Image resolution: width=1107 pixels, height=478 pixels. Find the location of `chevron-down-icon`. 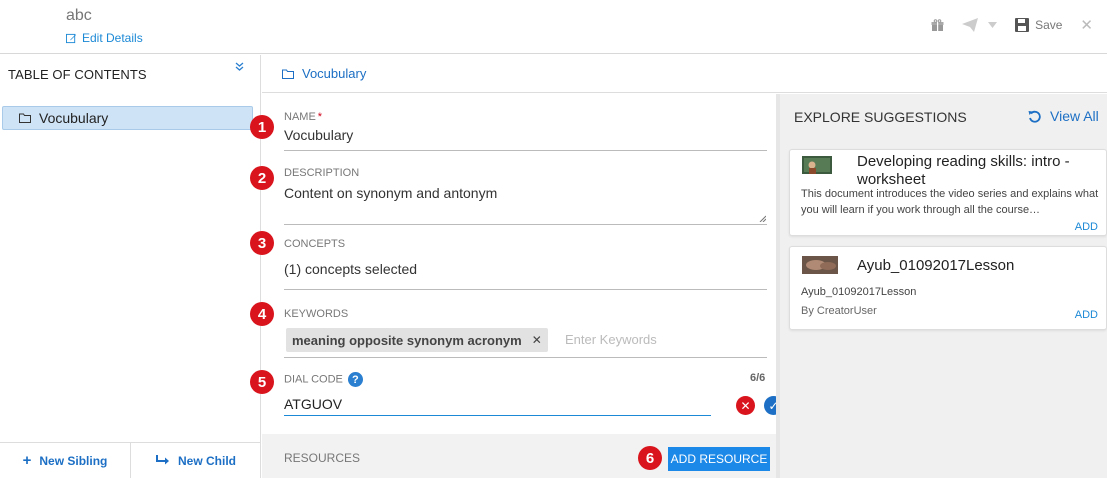

chevron-down-icon is located at coordinates (993, 25).